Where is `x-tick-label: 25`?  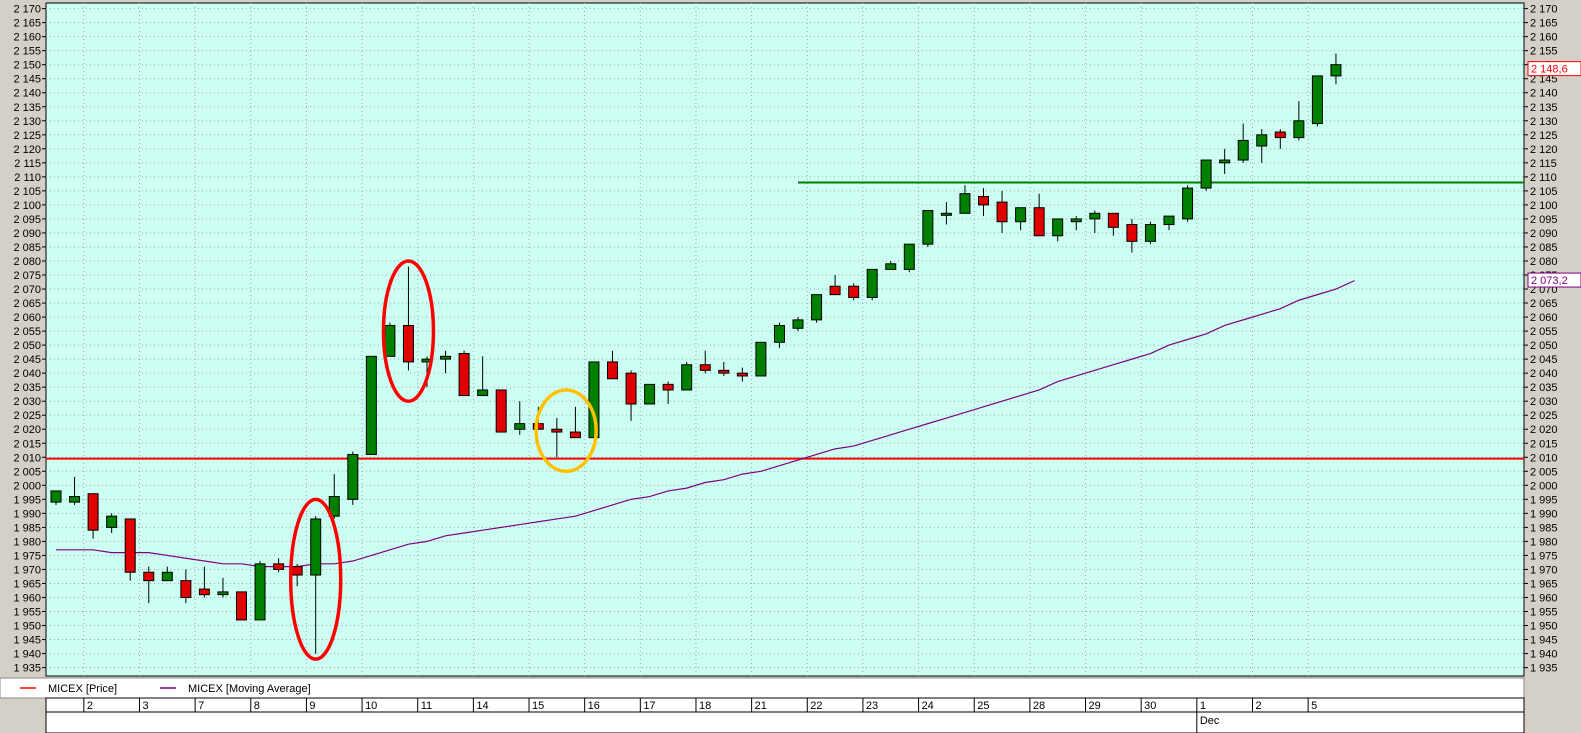 x-tick-label: 25 is located at coordinates (983, 706).